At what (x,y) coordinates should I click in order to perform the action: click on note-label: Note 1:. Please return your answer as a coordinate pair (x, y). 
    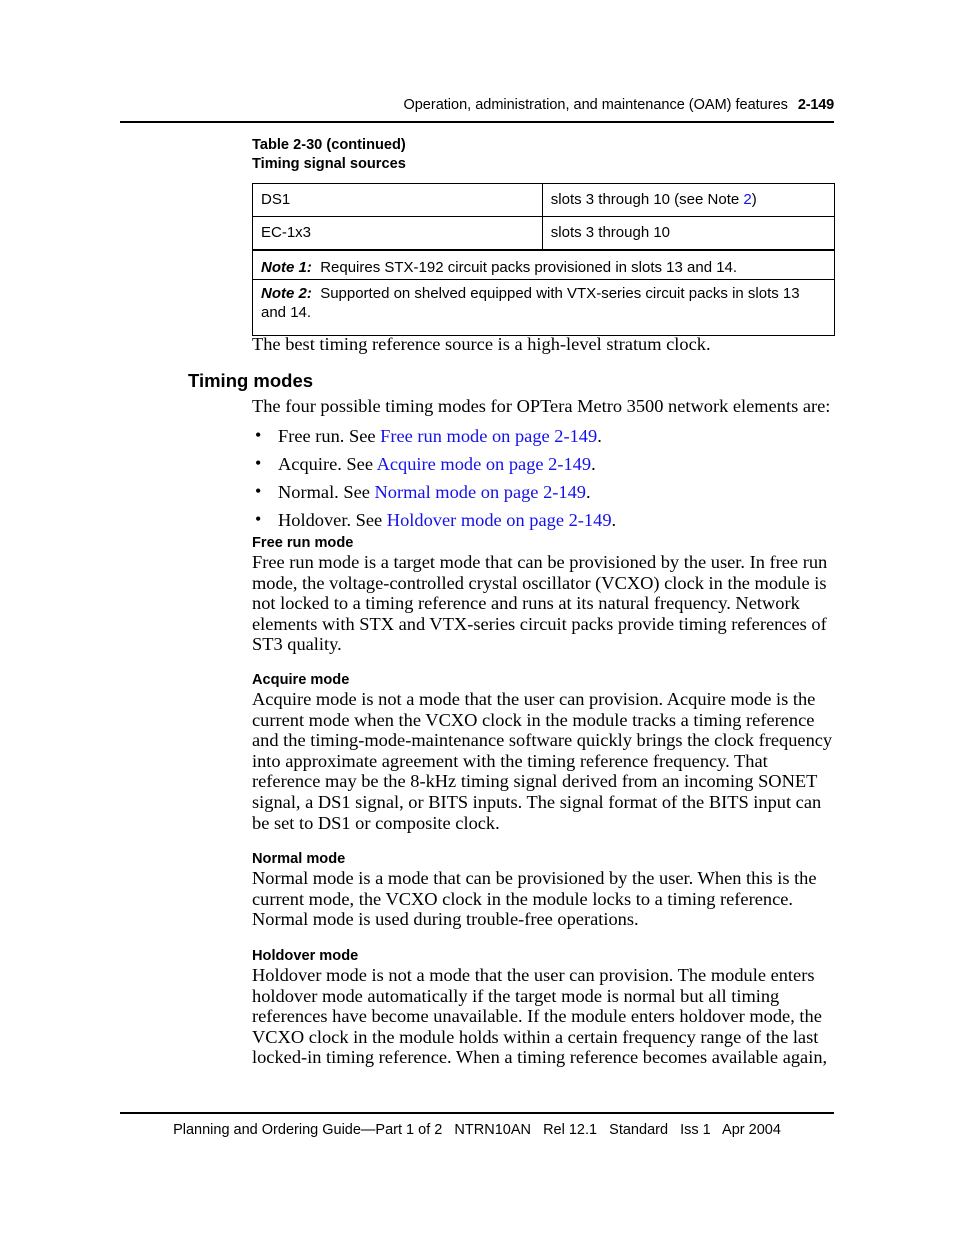
    Looking at the image, I should click on (286, 267).